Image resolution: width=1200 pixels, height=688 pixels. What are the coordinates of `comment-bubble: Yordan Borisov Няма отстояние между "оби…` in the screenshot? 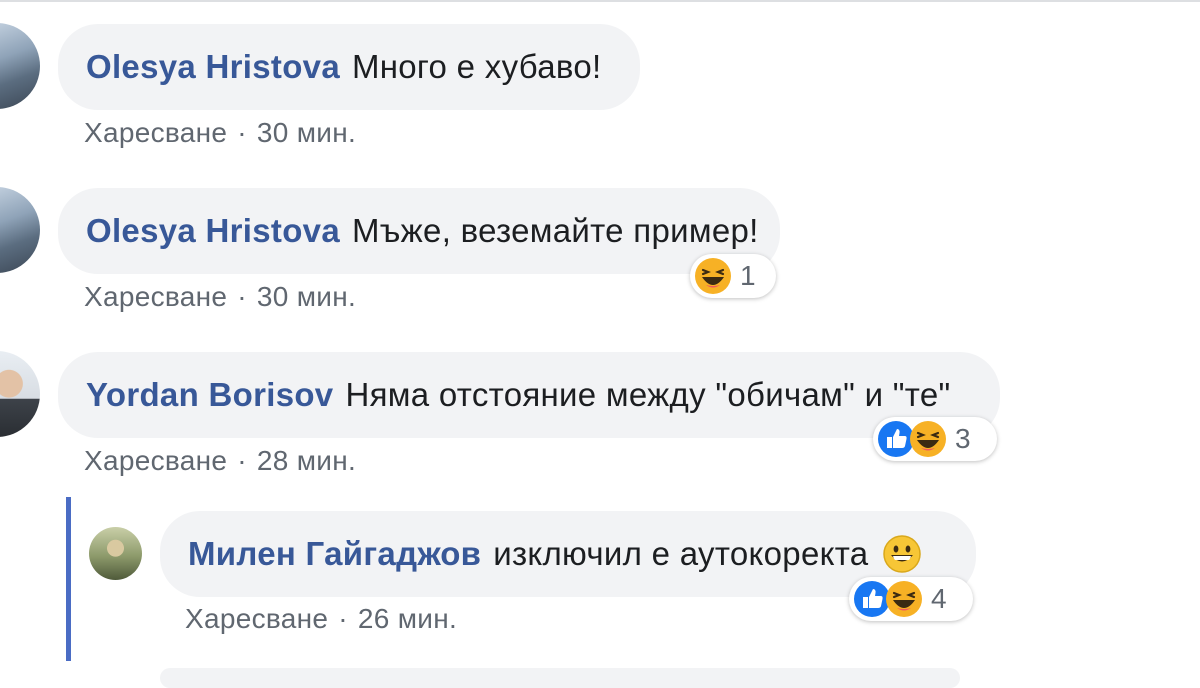 It's located at (529, 395).